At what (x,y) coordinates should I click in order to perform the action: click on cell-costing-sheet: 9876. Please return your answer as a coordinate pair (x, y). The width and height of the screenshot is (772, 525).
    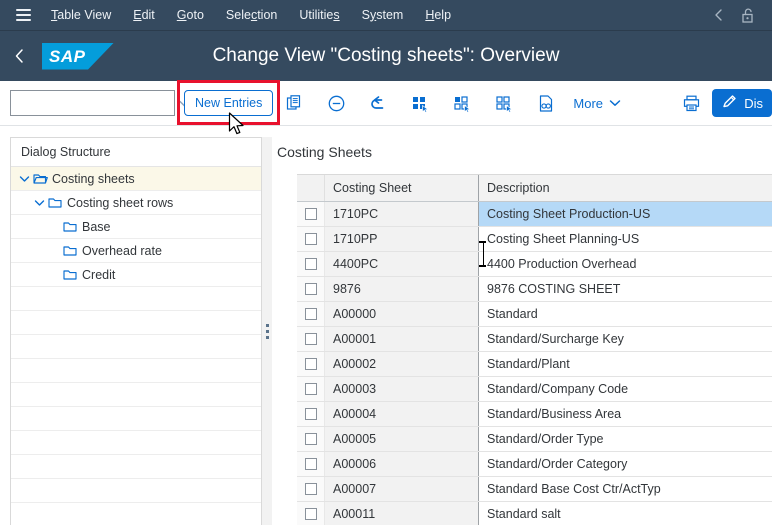
    Looking at the image, I should click on (402, 289).